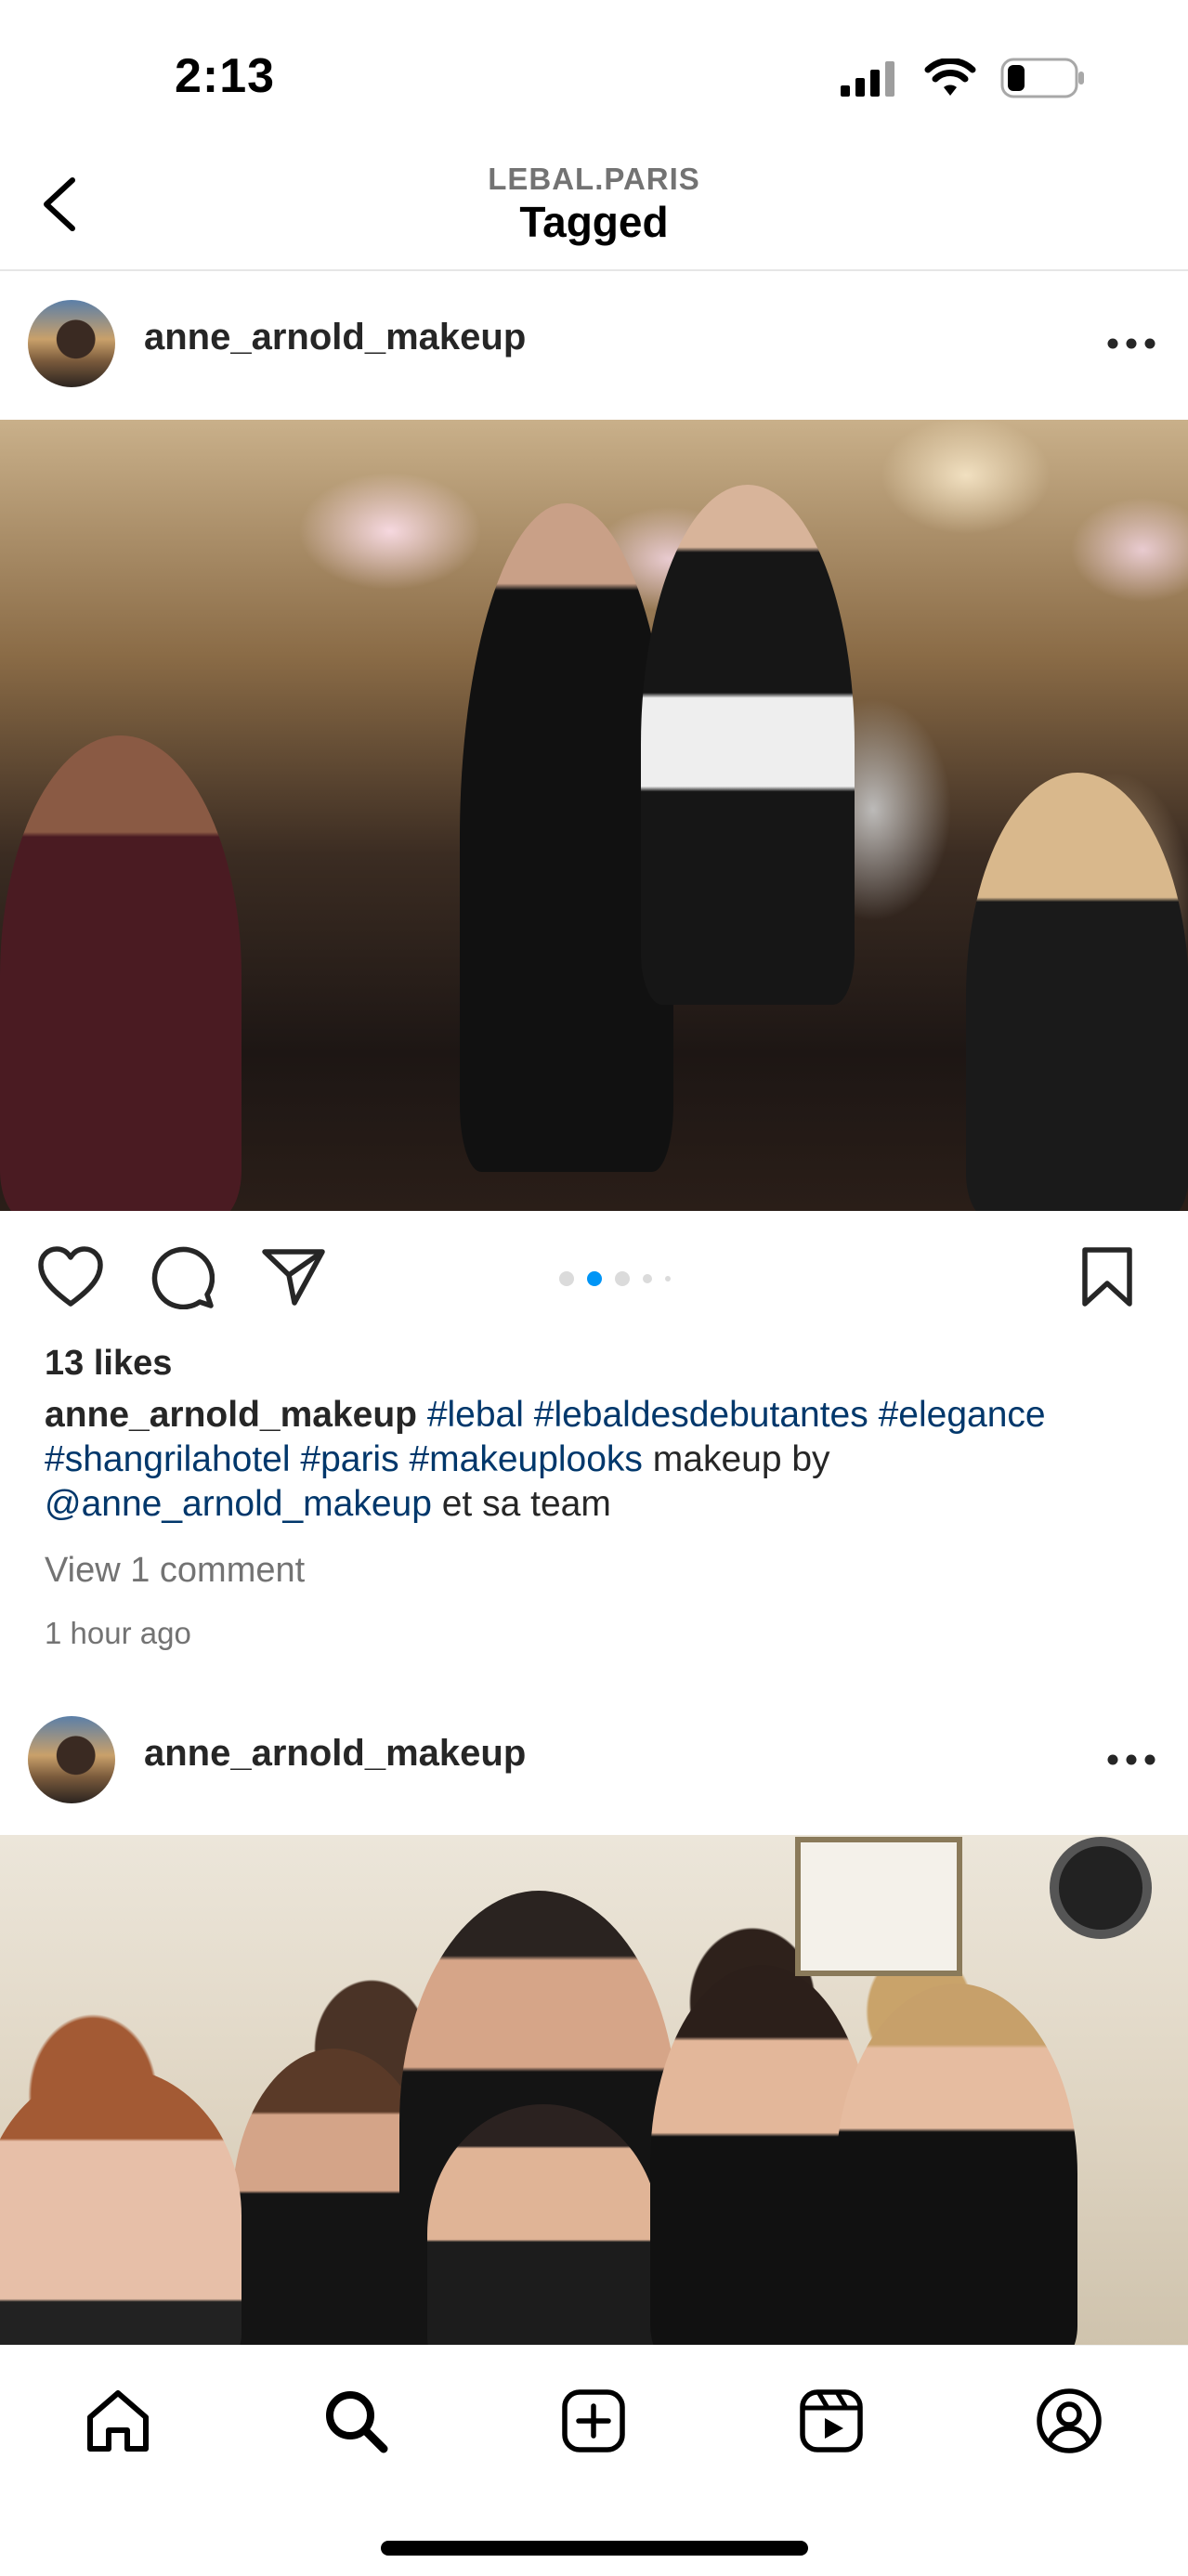 The image size is (1188, 2576). Describe the element at coordinates (1043, 81) in the screenshot. I see `battery-icon` at that location.